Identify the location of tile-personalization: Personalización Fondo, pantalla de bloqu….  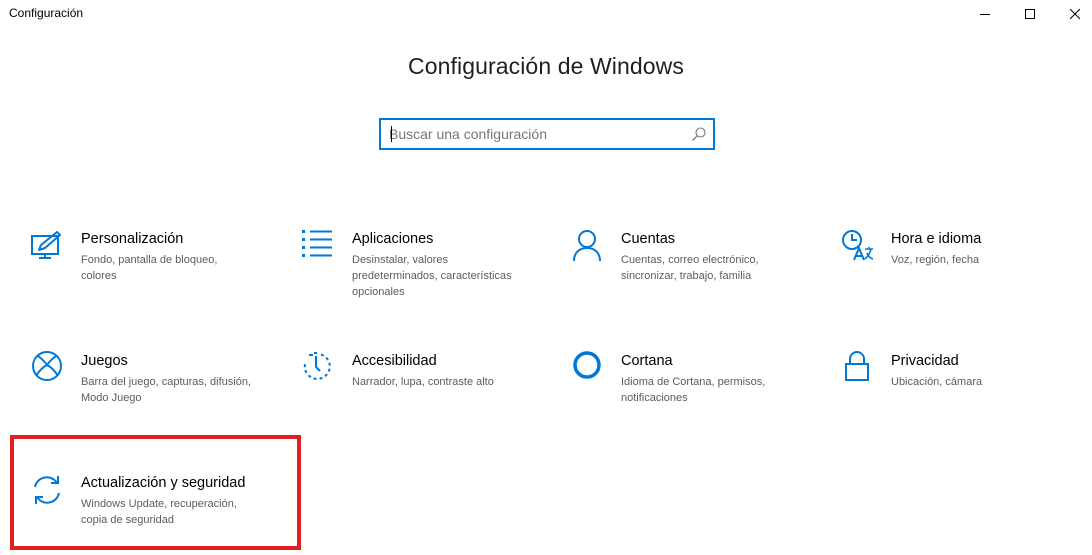
(150, 269).